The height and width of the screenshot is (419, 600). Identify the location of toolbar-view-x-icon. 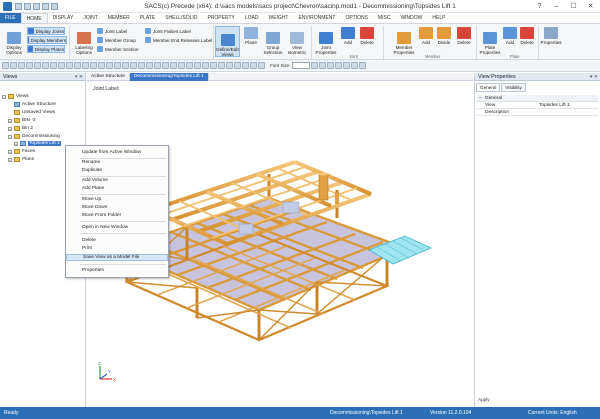
(101, 65).